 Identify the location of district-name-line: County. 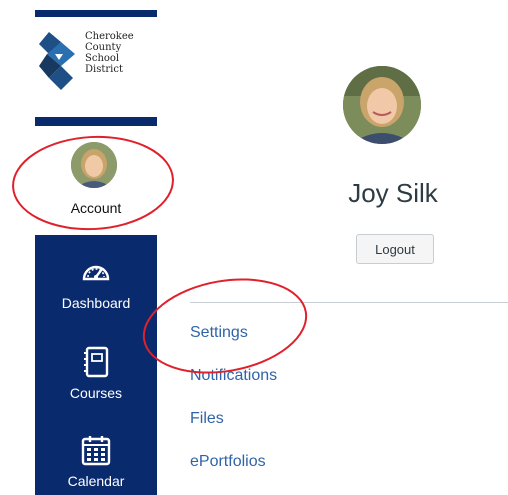
(103, 47).